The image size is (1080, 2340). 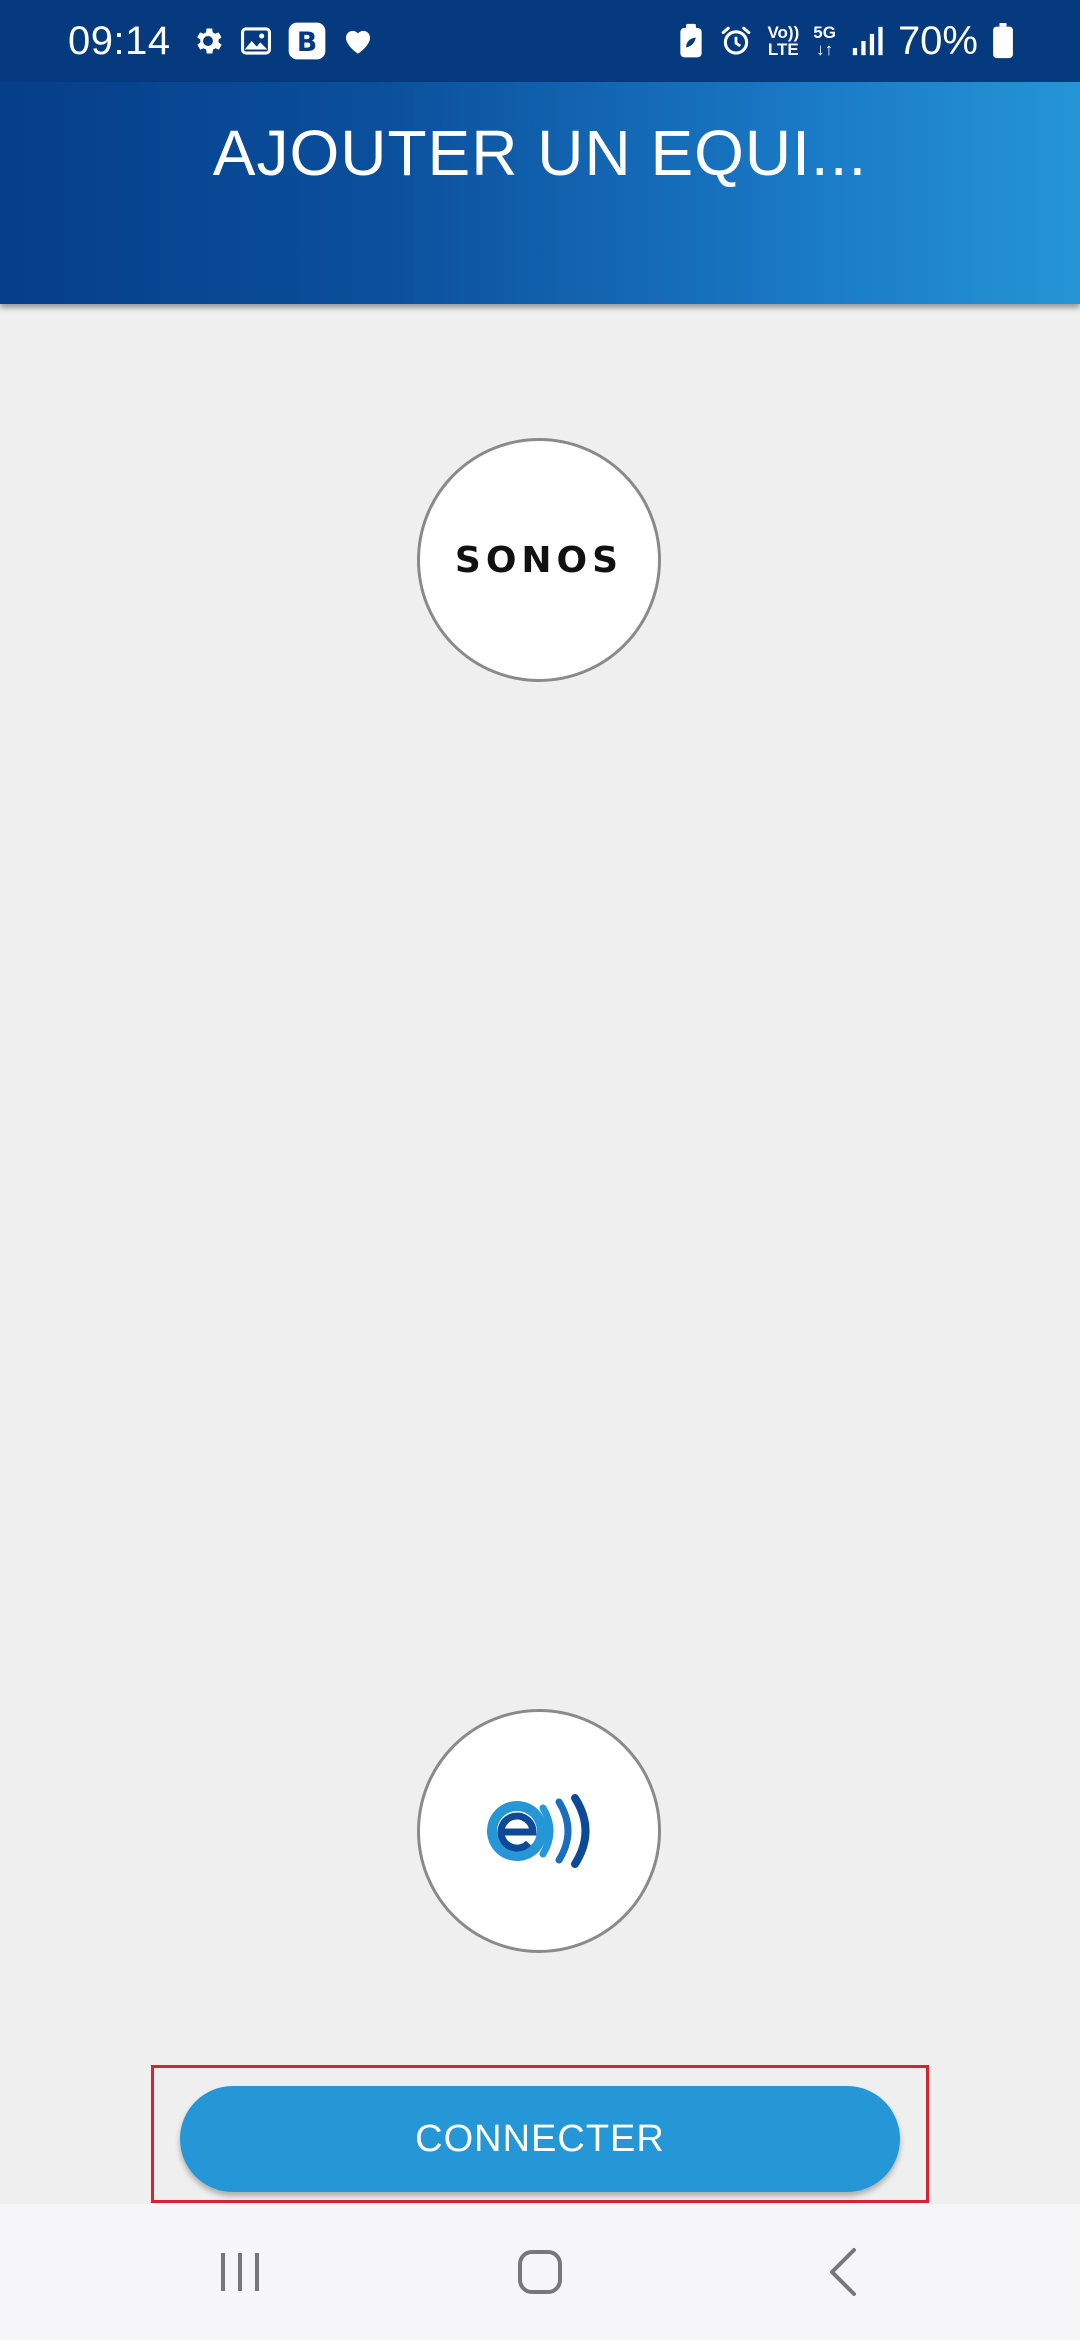 What do you see at coordinates (736, 40) in the screenshot?
I see `alarm-icon` at bounding box center [736, 40].